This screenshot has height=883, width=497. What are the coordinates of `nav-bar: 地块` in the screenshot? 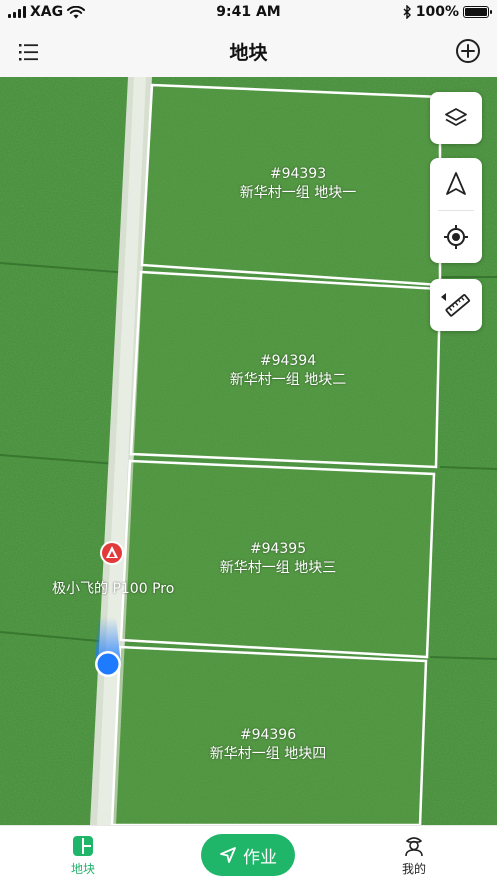 It's located at (248, 51).